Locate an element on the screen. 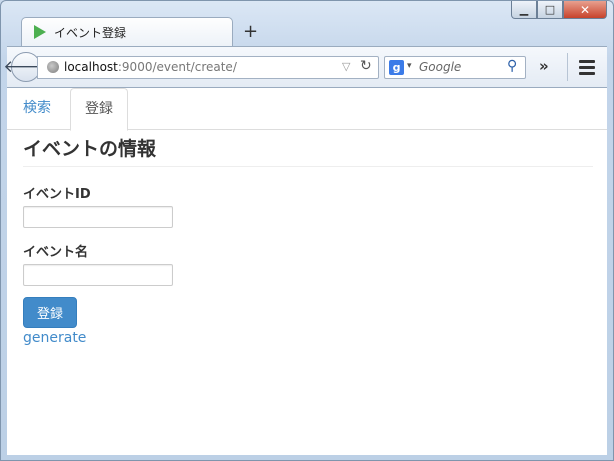 This screenshot has height=461, width=614. event-name-label: イベント名 is located at coordinates (56, 252).